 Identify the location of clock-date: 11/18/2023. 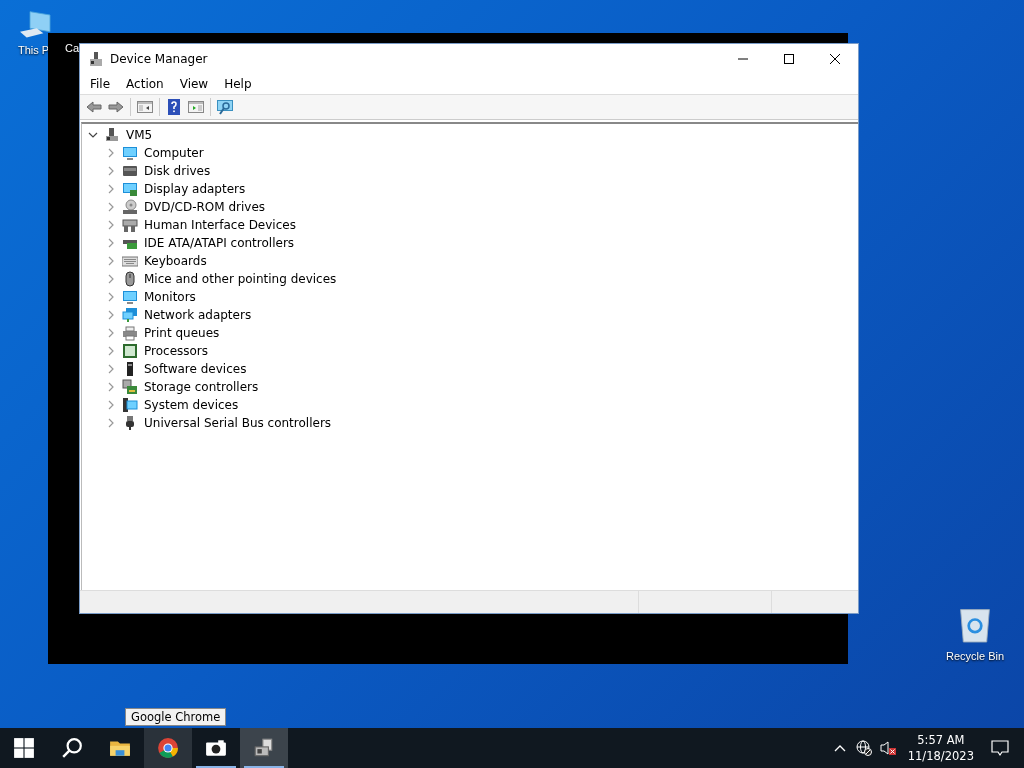
(940, 756).